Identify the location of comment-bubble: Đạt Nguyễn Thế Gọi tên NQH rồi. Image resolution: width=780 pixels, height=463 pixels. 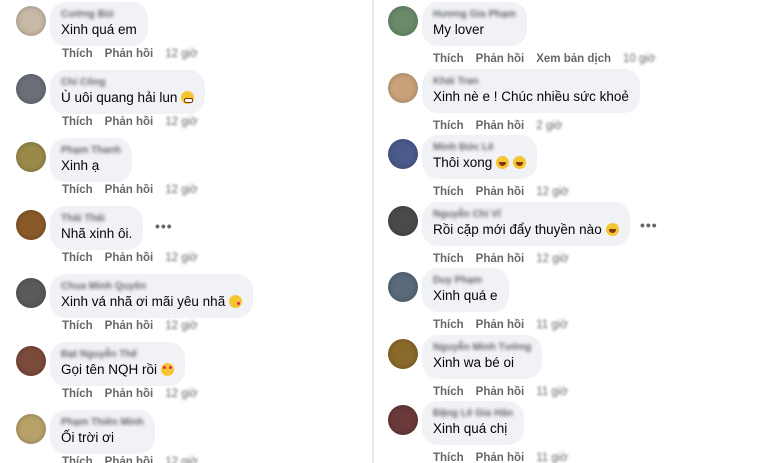
(118, 364).